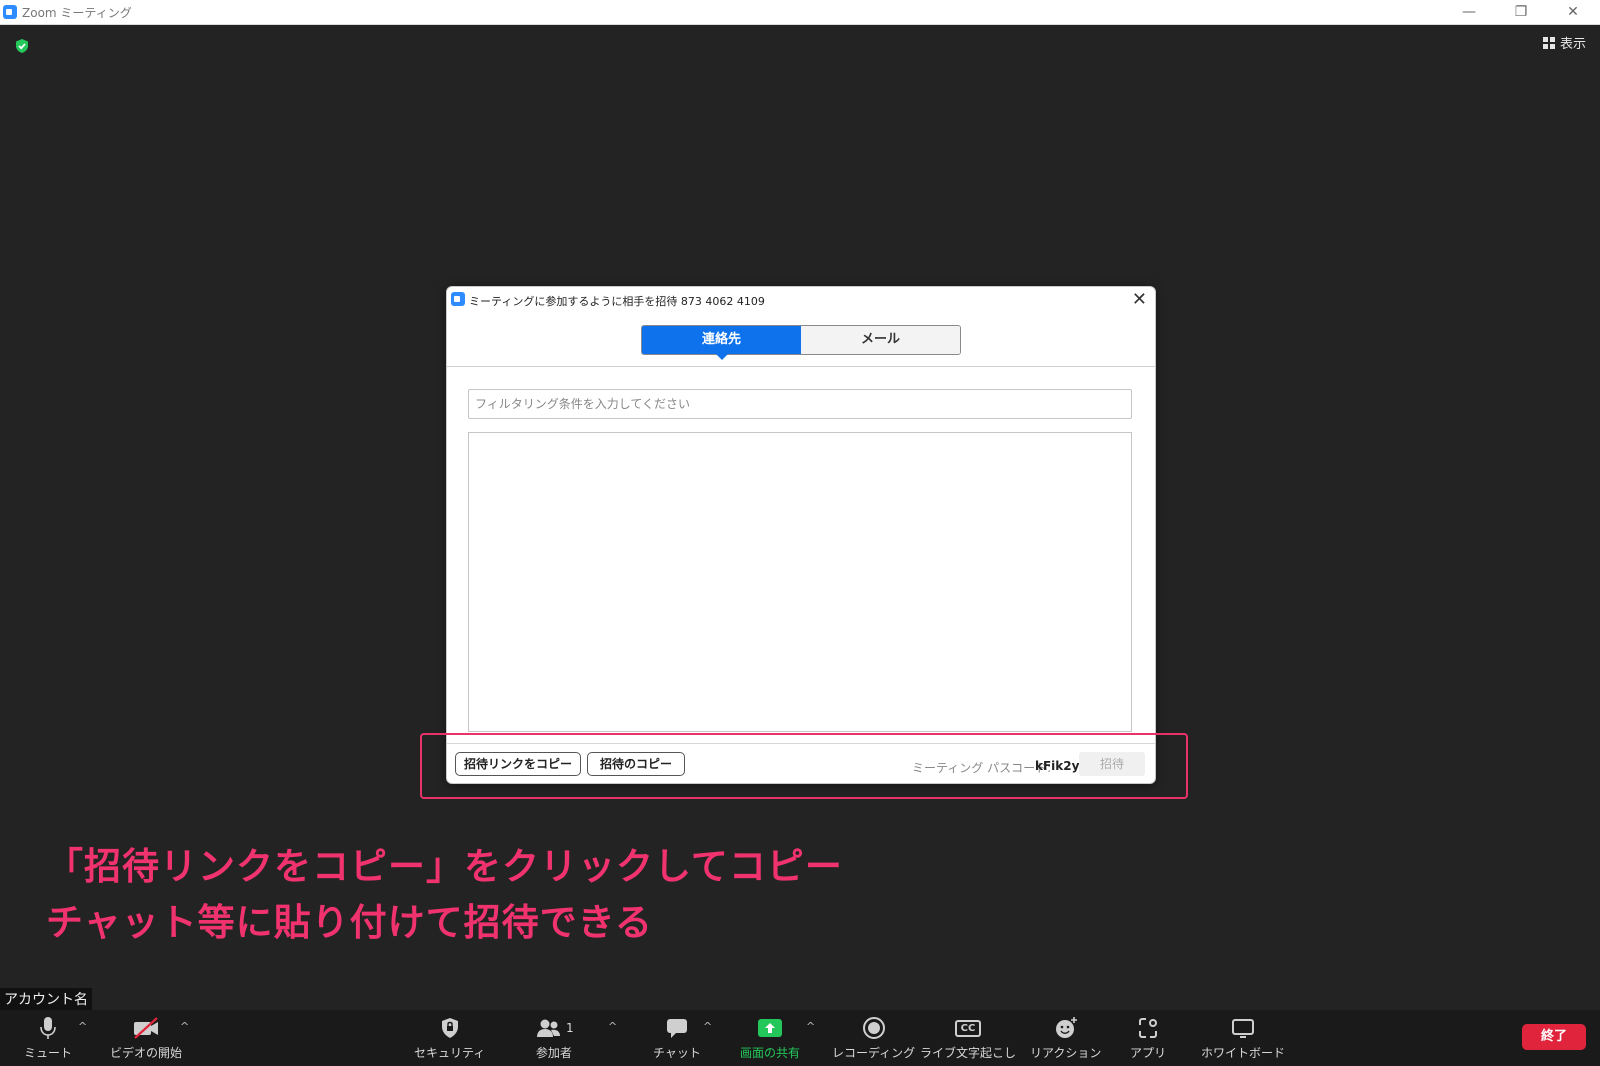  I want to click on divider, so click(801, 366).